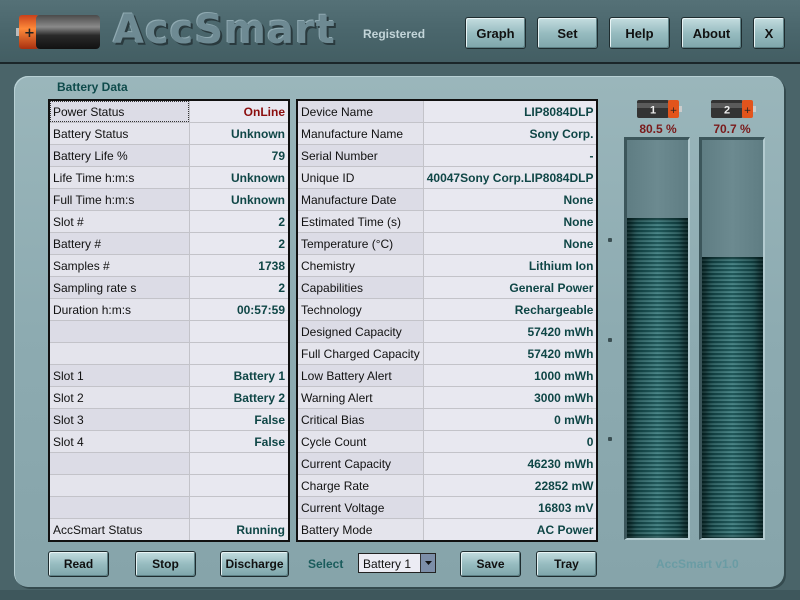 The image size is (800, 600). Describe the element at coordinates (169, 309) in the screenshot. I see `table-row: Duration h:m:s 00:57:59` at that location.